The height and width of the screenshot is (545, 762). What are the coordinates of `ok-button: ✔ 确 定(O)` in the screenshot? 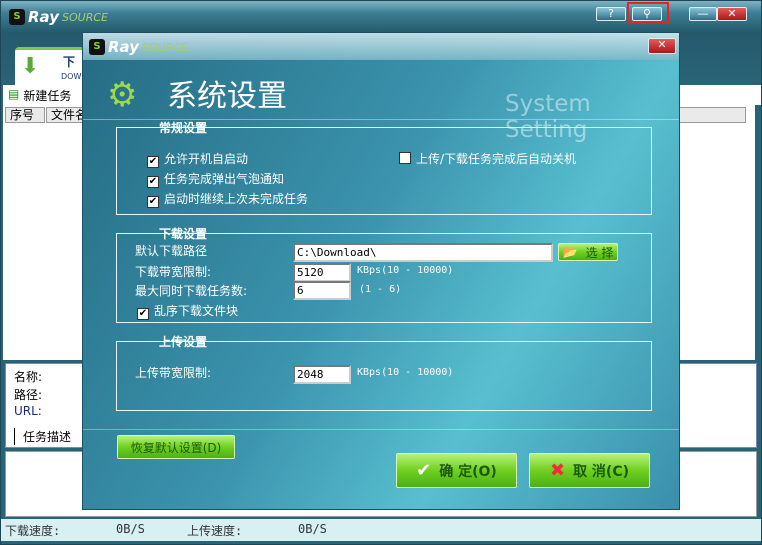 It's located at (456, 470).